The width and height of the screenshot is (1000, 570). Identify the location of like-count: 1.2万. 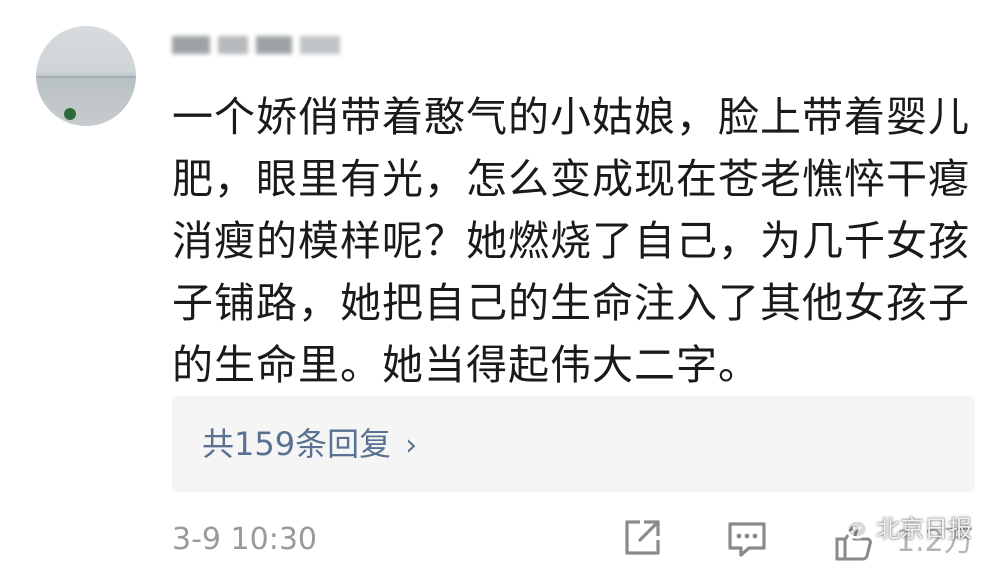
(935, 541).